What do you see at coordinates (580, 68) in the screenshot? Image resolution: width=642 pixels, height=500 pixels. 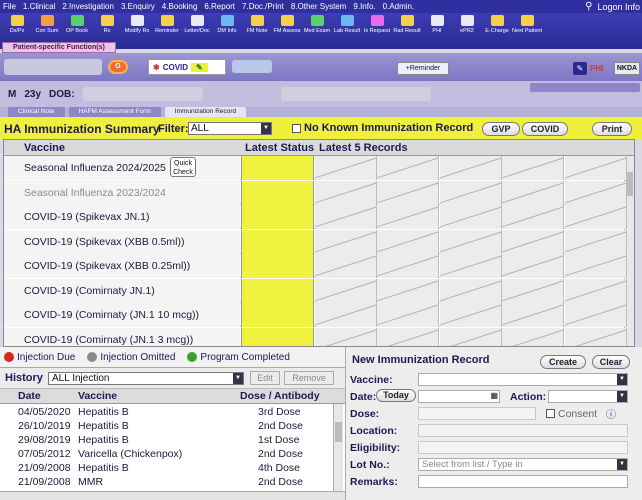 I see `user-icon: ✎` at bounding box center [580, 68].